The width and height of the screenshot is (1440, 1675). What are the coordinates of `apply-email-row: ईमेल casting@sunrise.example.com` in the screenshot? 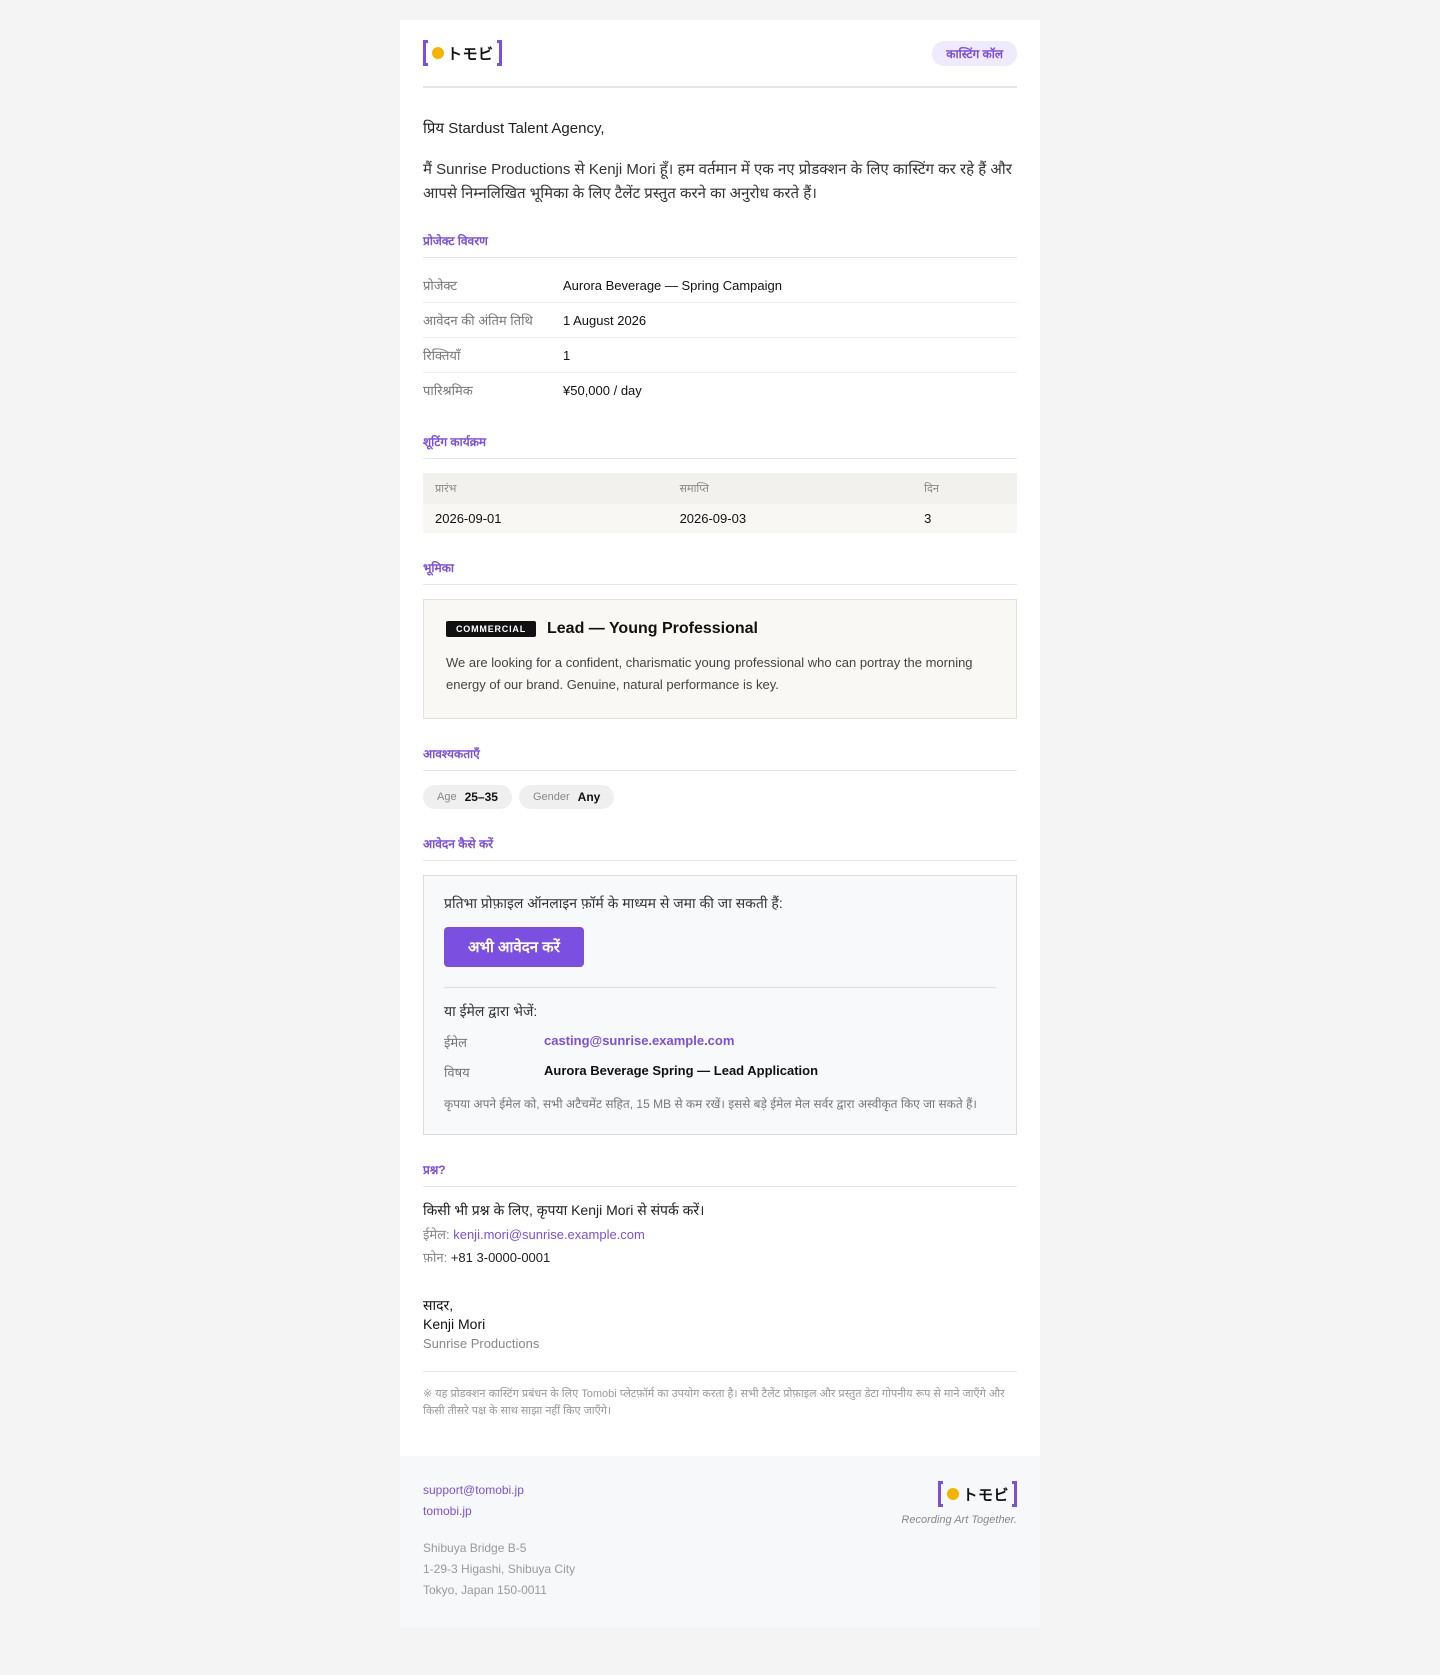 It's located at (720, 1042).